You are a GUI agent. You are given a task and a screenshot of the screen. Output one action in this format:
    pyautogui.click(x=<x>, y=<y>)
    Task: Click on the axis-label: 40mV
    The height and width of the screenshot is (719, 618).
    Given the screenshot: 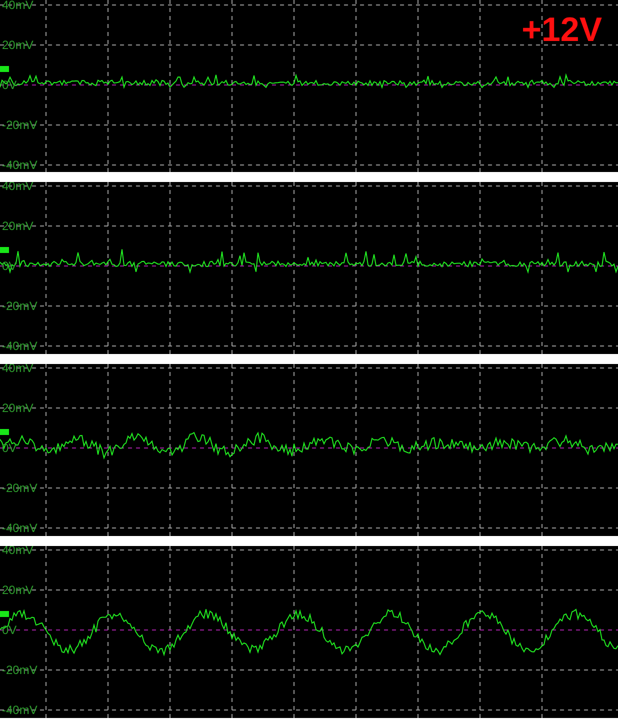 What is the action you would take?
    pyautogui.click(x=18, y=6)
    